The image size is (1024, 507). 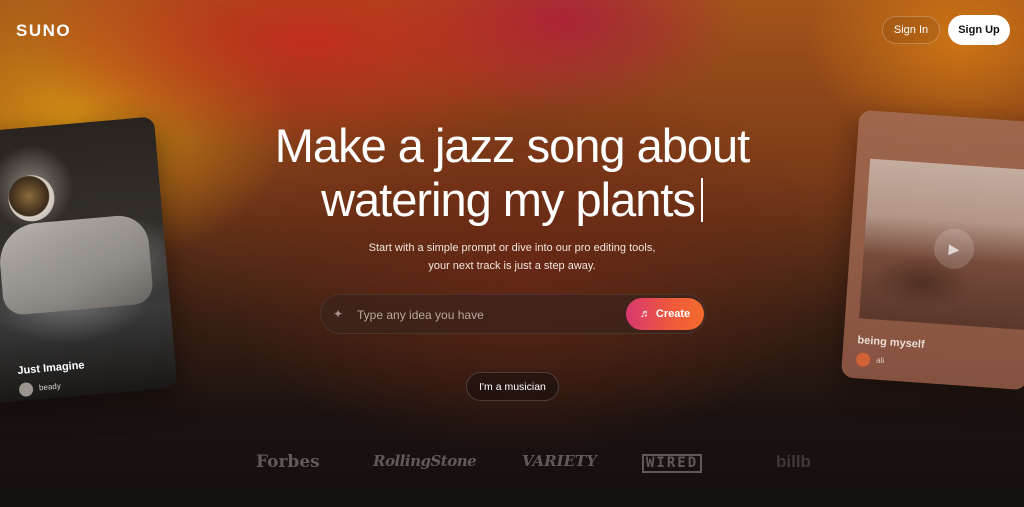 I want to click on music-note-icon: ♬, so click(x=645, y=314).